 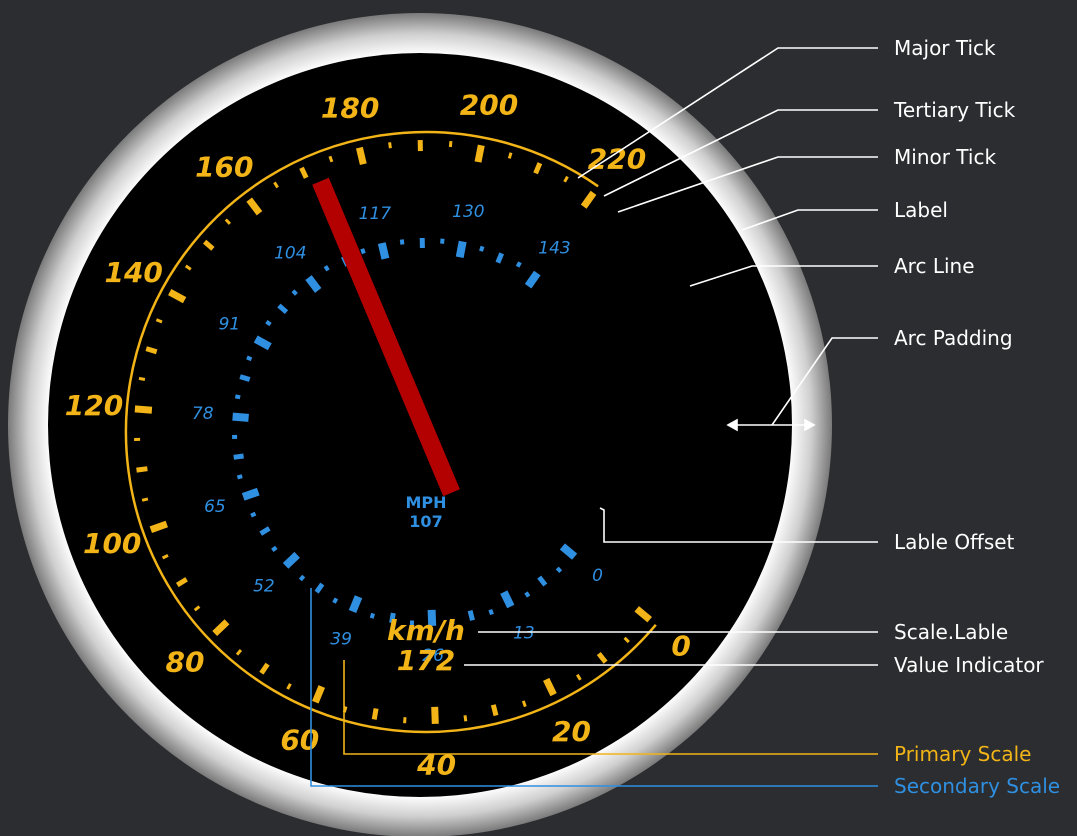 What do you see at coordinates (290, 254) in the screenshot?
I see `secondary-label-104: 104` at bounding box center [290, 254].